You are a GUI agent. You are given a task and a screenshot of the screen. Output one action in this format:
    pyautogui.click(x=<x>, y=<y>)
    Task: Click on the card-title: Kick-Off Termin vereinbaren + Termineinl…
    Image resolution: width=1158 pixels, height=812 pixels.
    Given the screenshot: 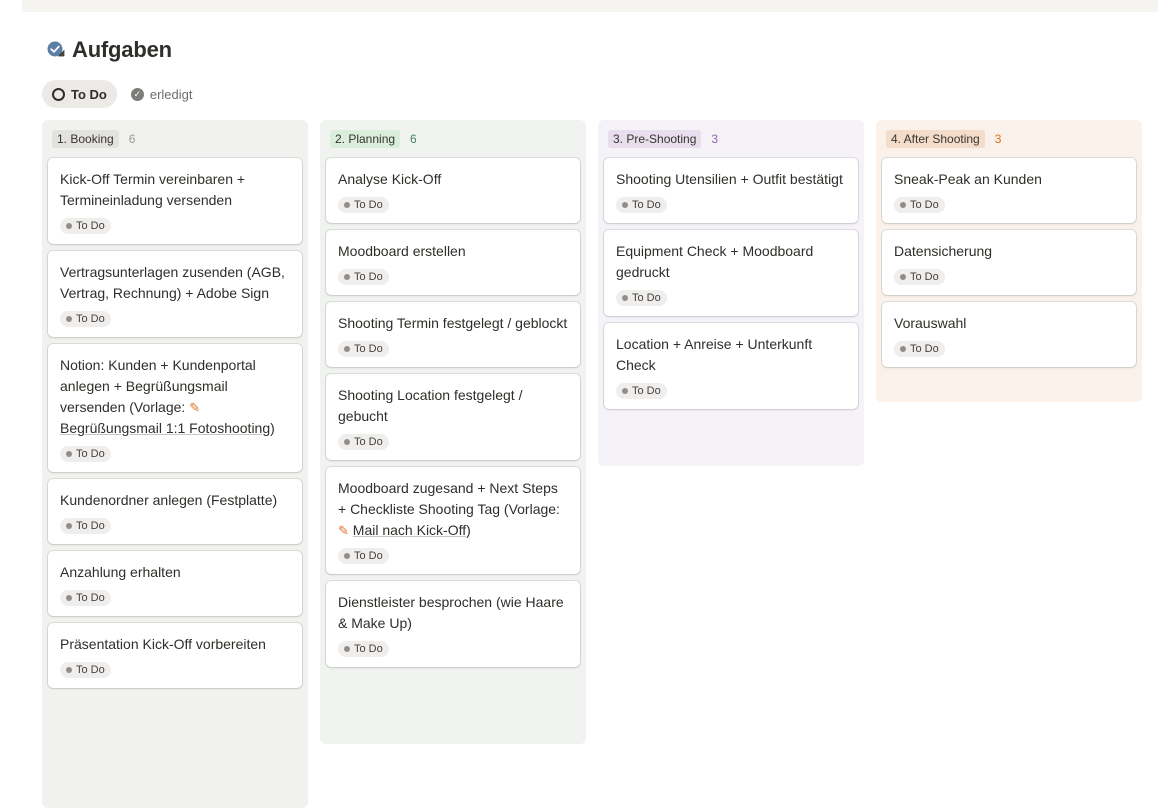 What is the action you would take?
    pyautogui.click(x=153, y=189)
    